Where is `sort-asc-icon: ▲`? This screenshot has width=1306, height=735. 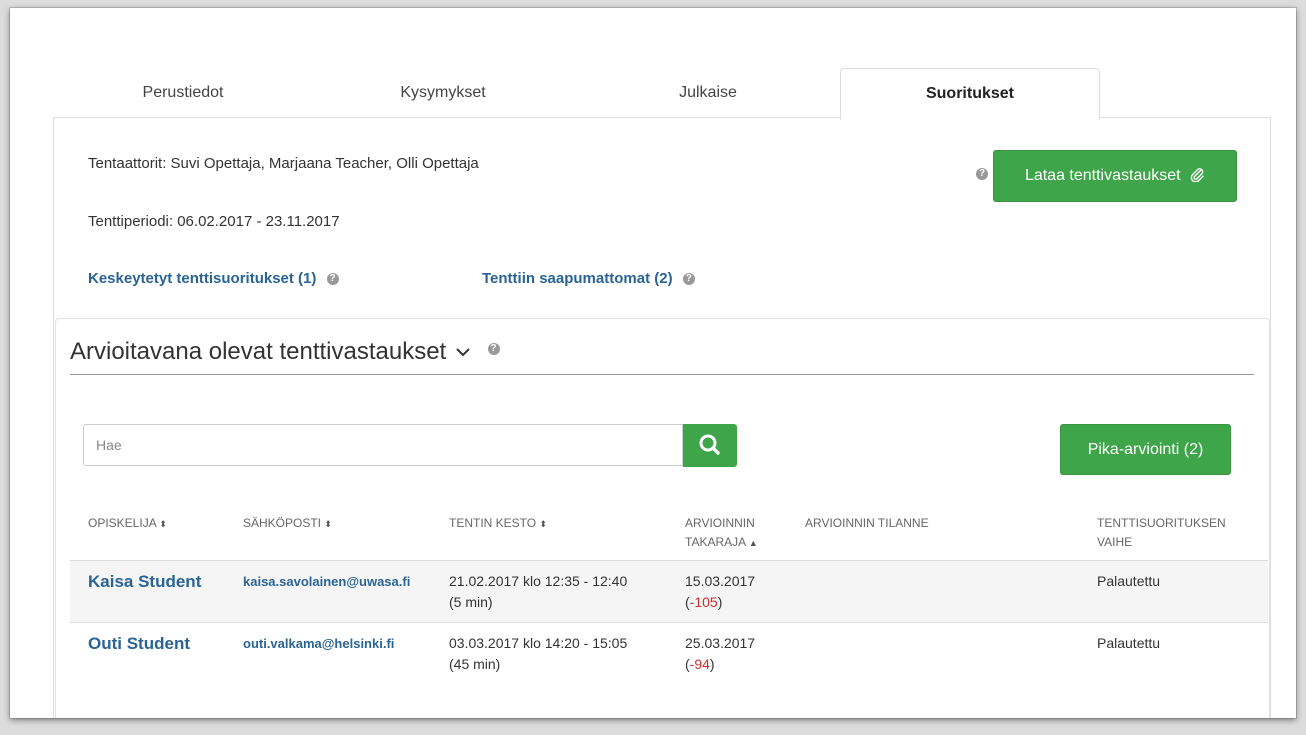 sort-asc-icon: ▲ is located at coordinates (753, 543).